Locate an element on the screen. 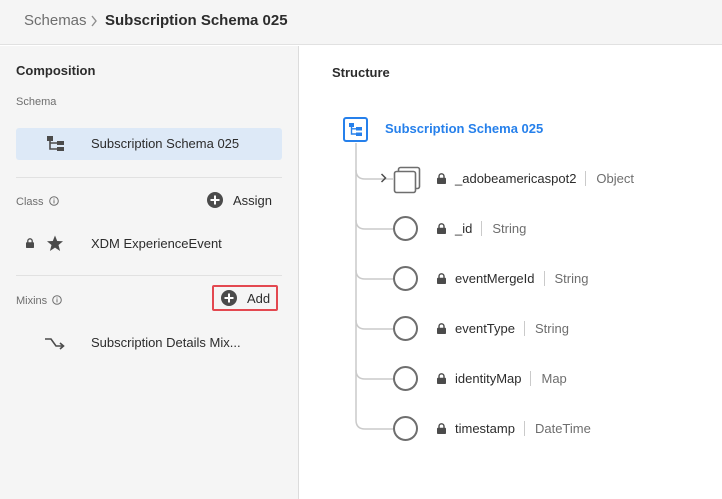  assign-class-button: Assign is located at coordinates (239, 200).